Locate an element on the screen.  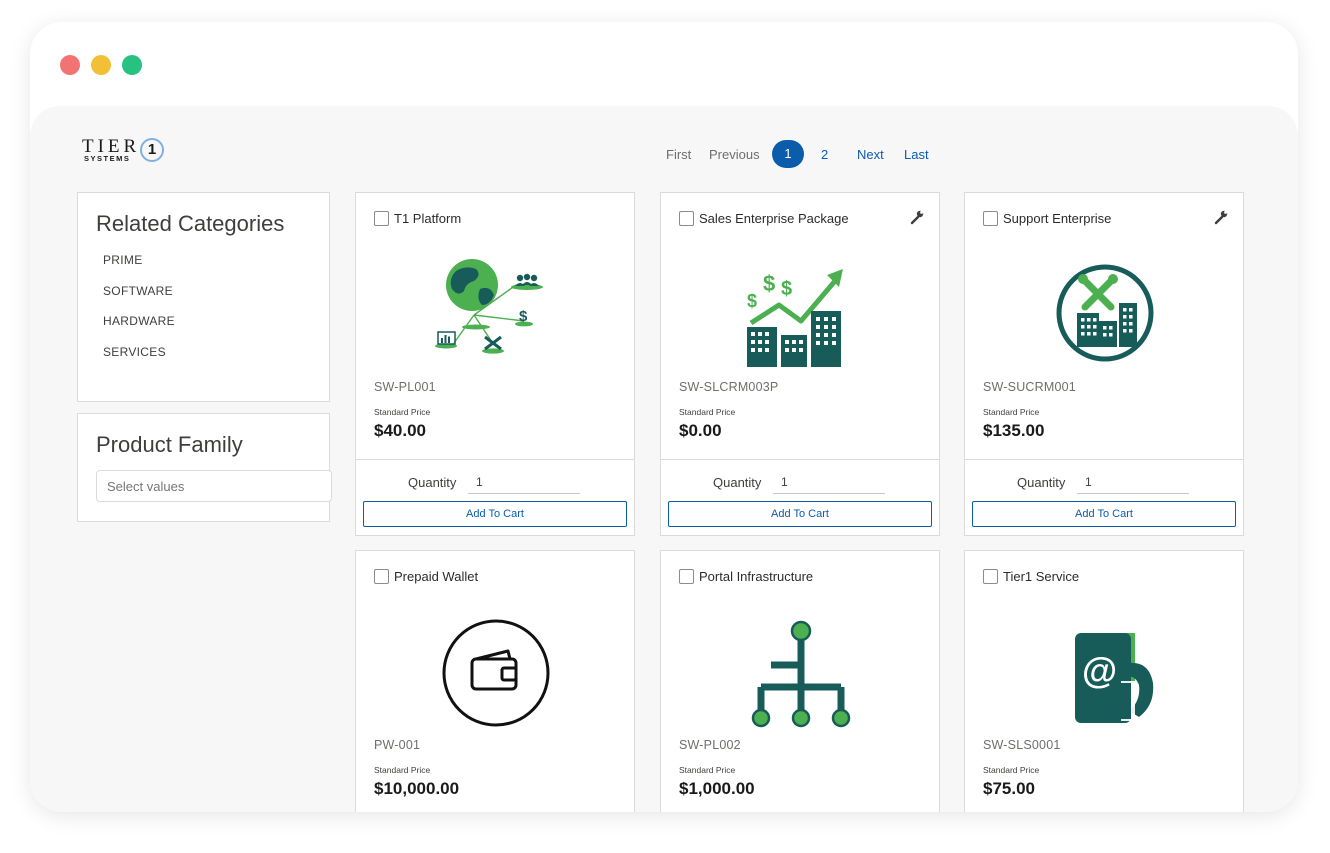
pagination-next: Next is located at coordinates (870, 154).